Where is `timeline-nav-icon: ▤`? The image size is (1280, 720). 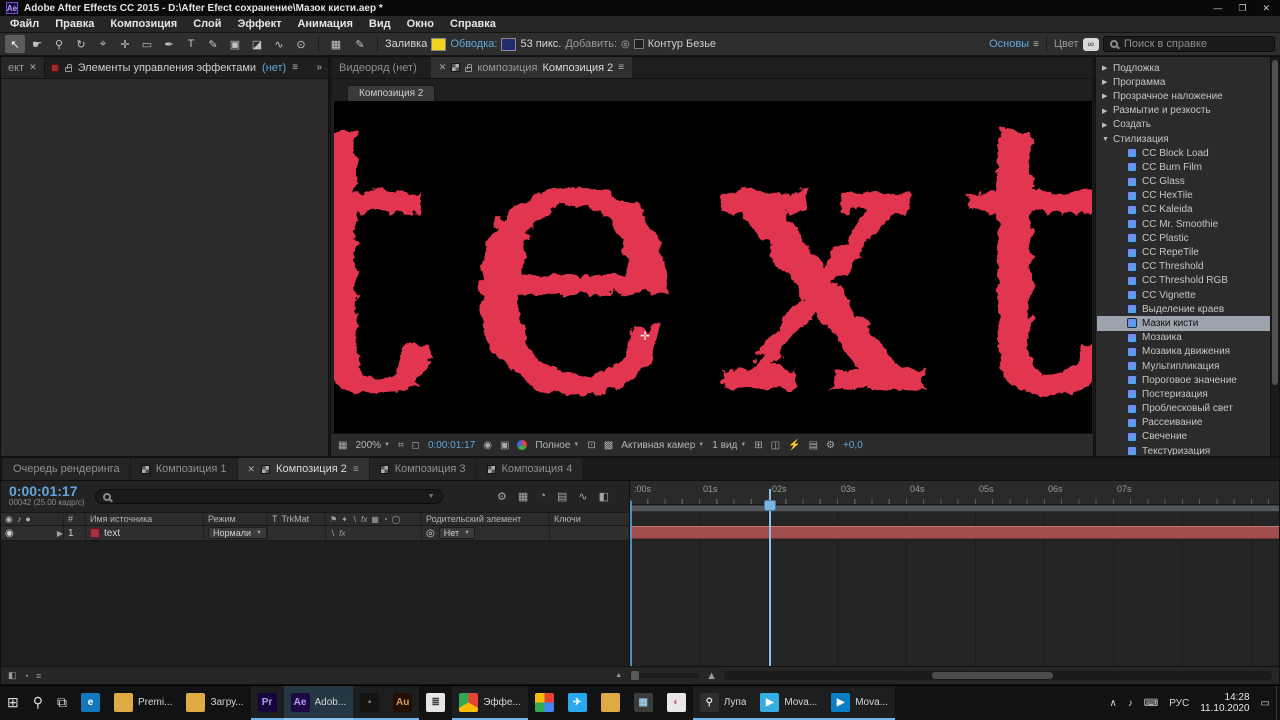 timeline-nav-icon: ▤ is located at coordinates (813, 445).